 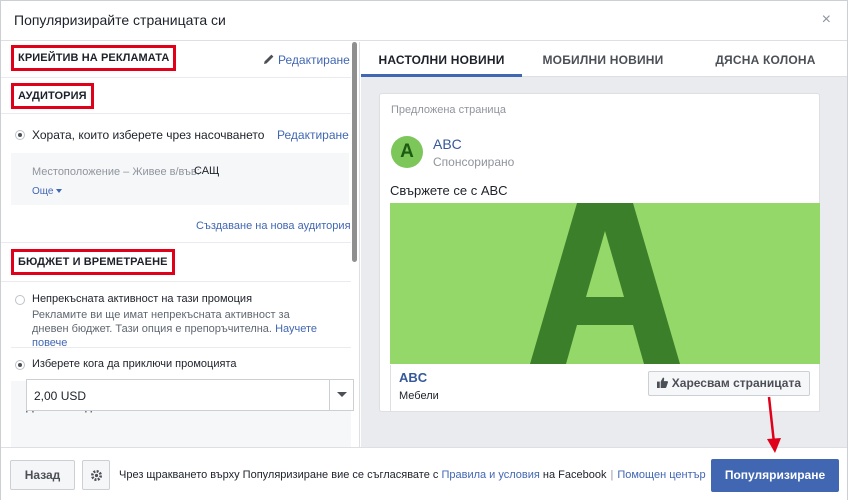 I want to click on gear-icon, so click(x=96, y=475).